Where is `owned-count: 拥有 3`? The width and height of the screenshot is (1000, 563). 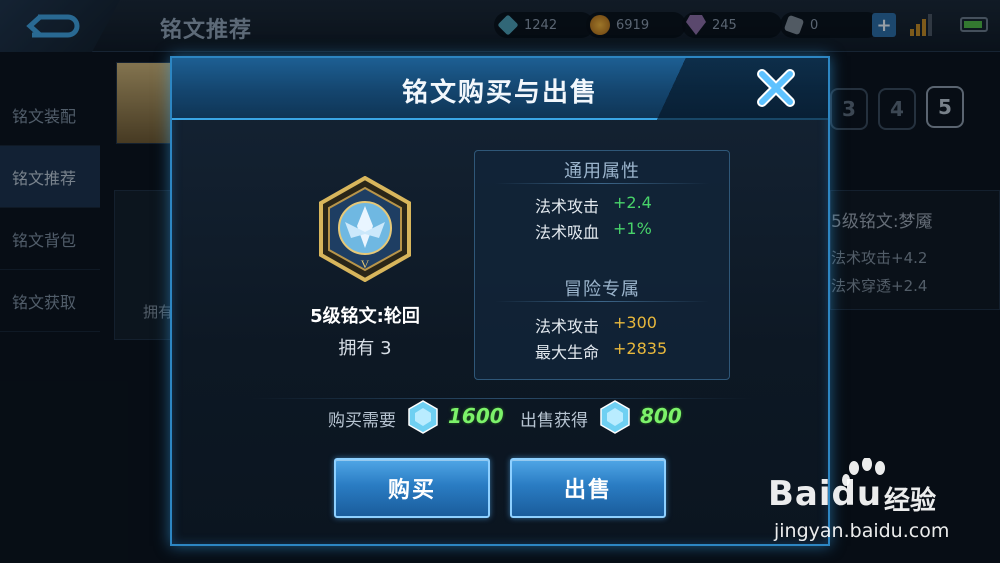 owned-count: 拥有 3 is located at coordinates (365, 348).